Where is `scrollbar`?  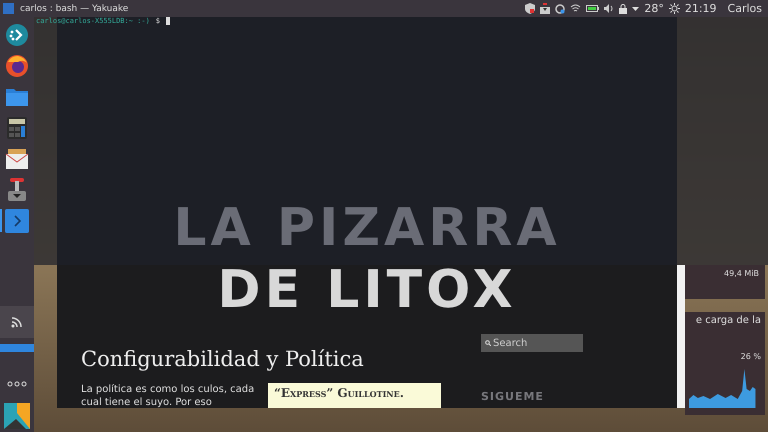 scrollbar is located at coordinates (681, 336).